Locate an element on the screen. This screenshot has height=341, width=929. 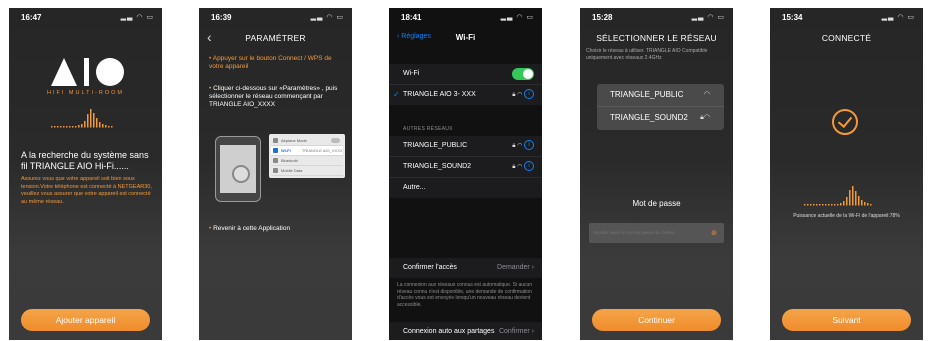
ask-to-join-row: Confirmer l'accès Demander › is located at coordinates (465, 268).